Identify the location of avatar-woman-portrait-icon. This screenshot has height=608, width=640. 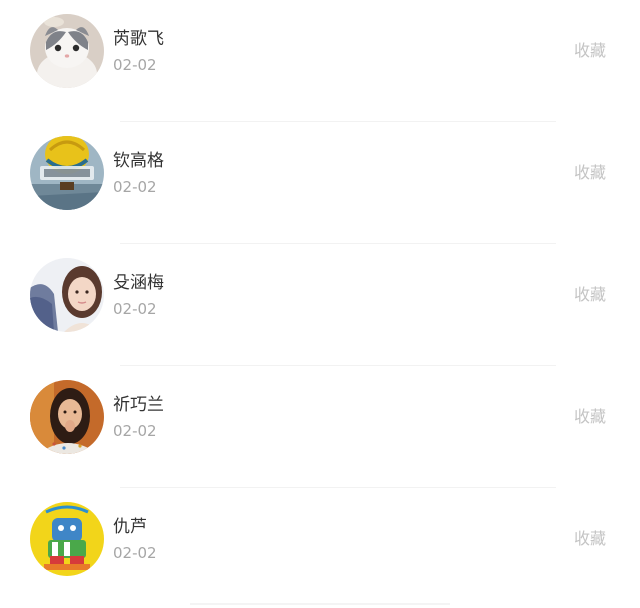
(67, 417).